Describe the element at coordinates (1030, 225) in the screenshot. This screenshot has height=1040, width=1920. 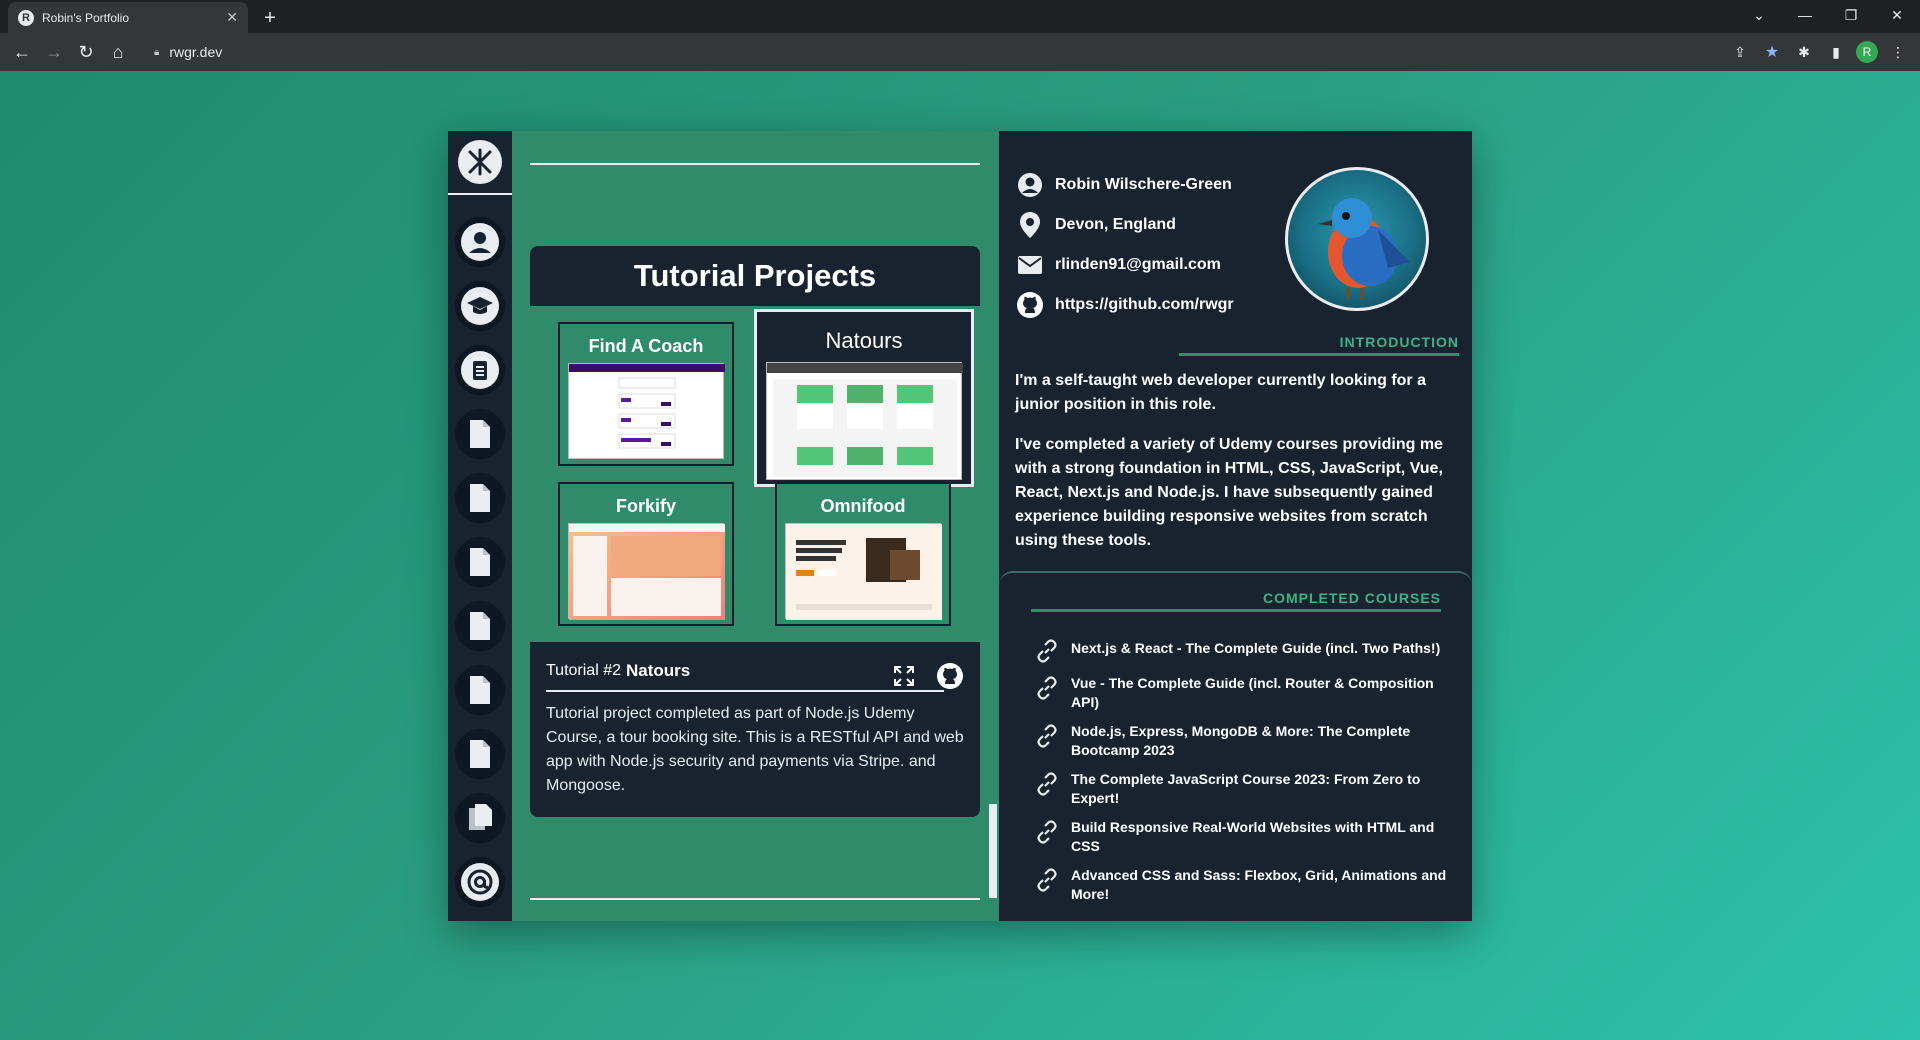
I see `location-pin-icon` at that location.